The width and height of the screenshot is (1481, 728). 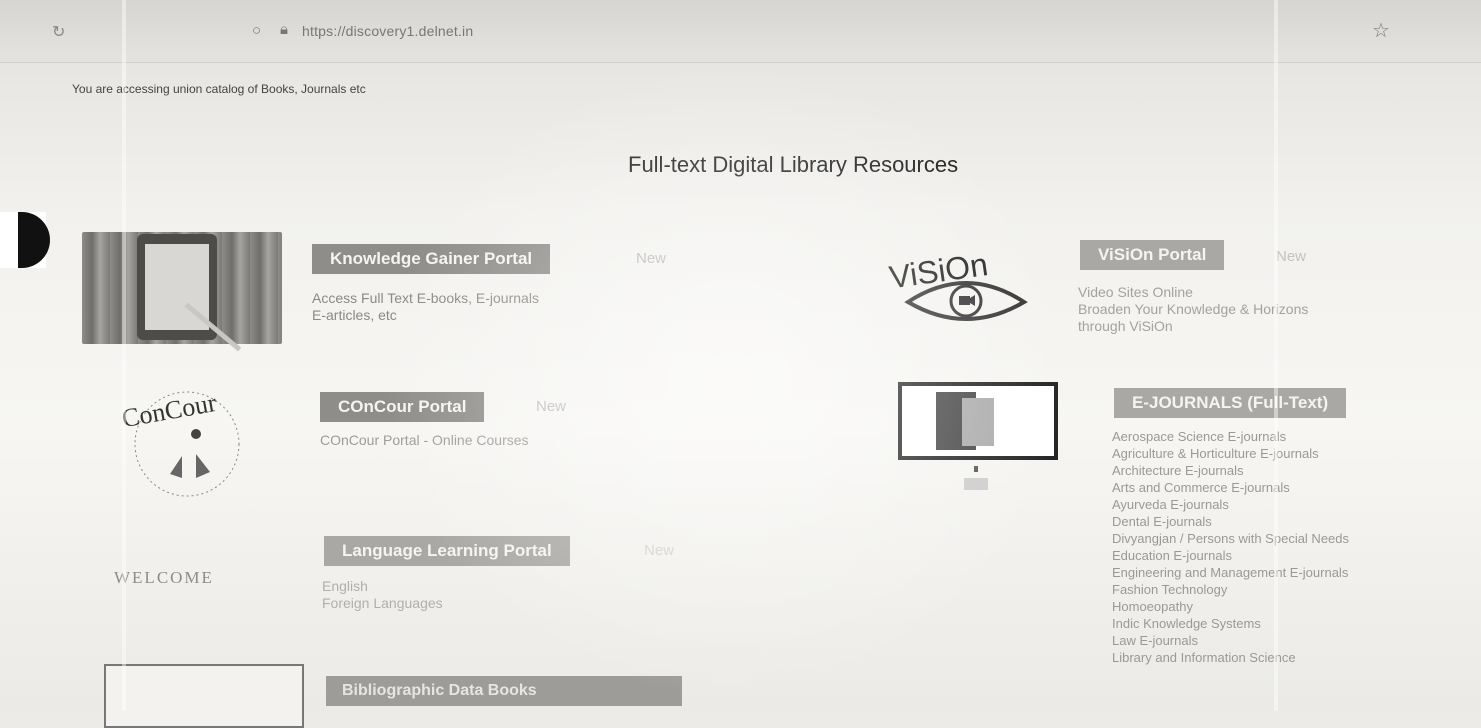 What do you see at coordinates (1282, 640) in the screenshot?
I see `ejournal-item: Law E-journals` at bounding box center [1282, 640].